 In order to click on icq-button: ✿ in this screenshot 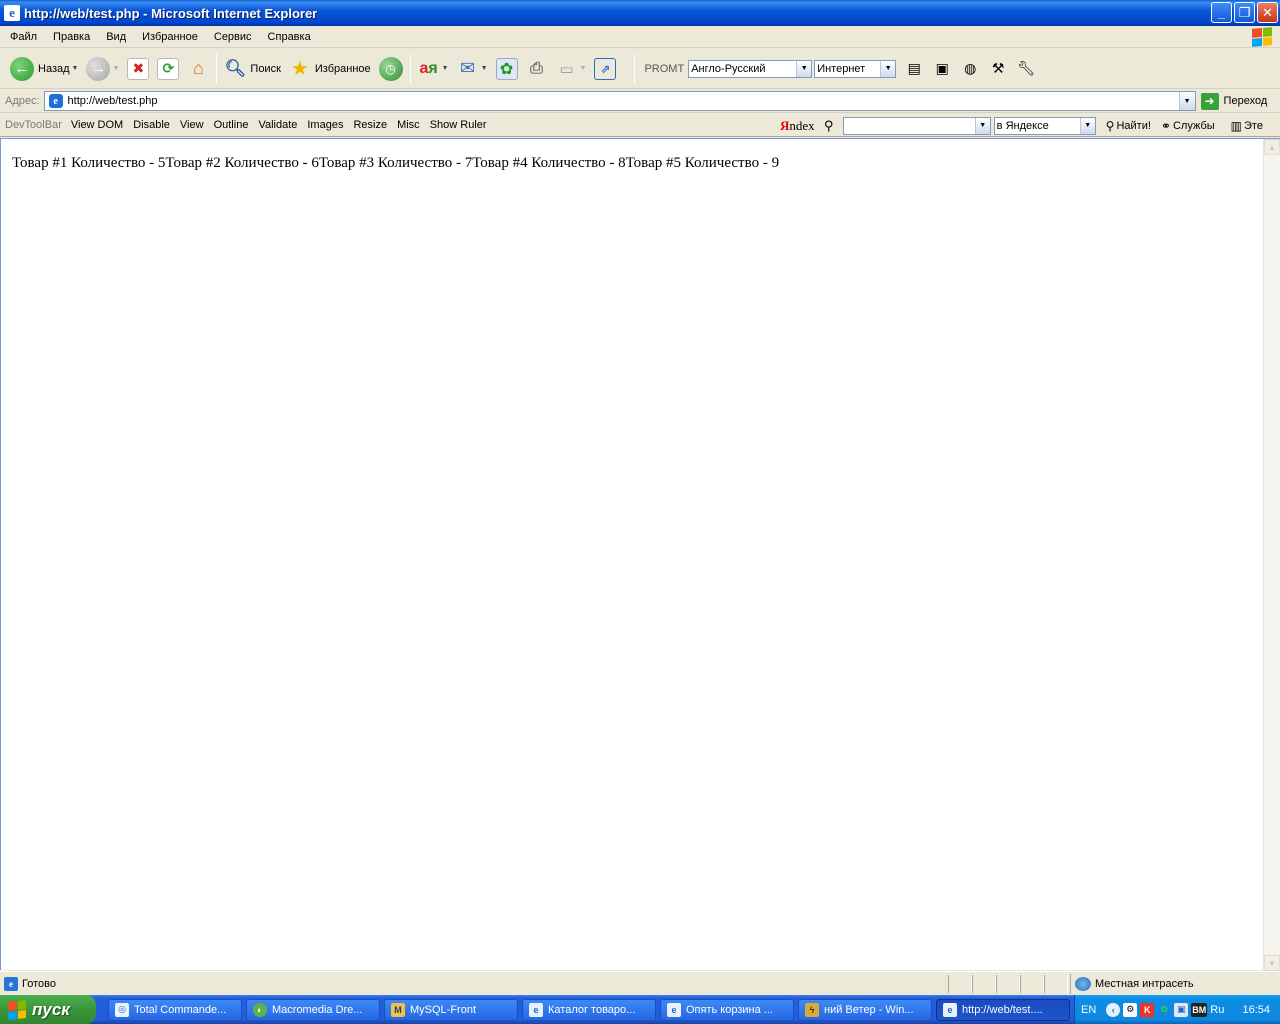, I will do `click(507, 69)`.